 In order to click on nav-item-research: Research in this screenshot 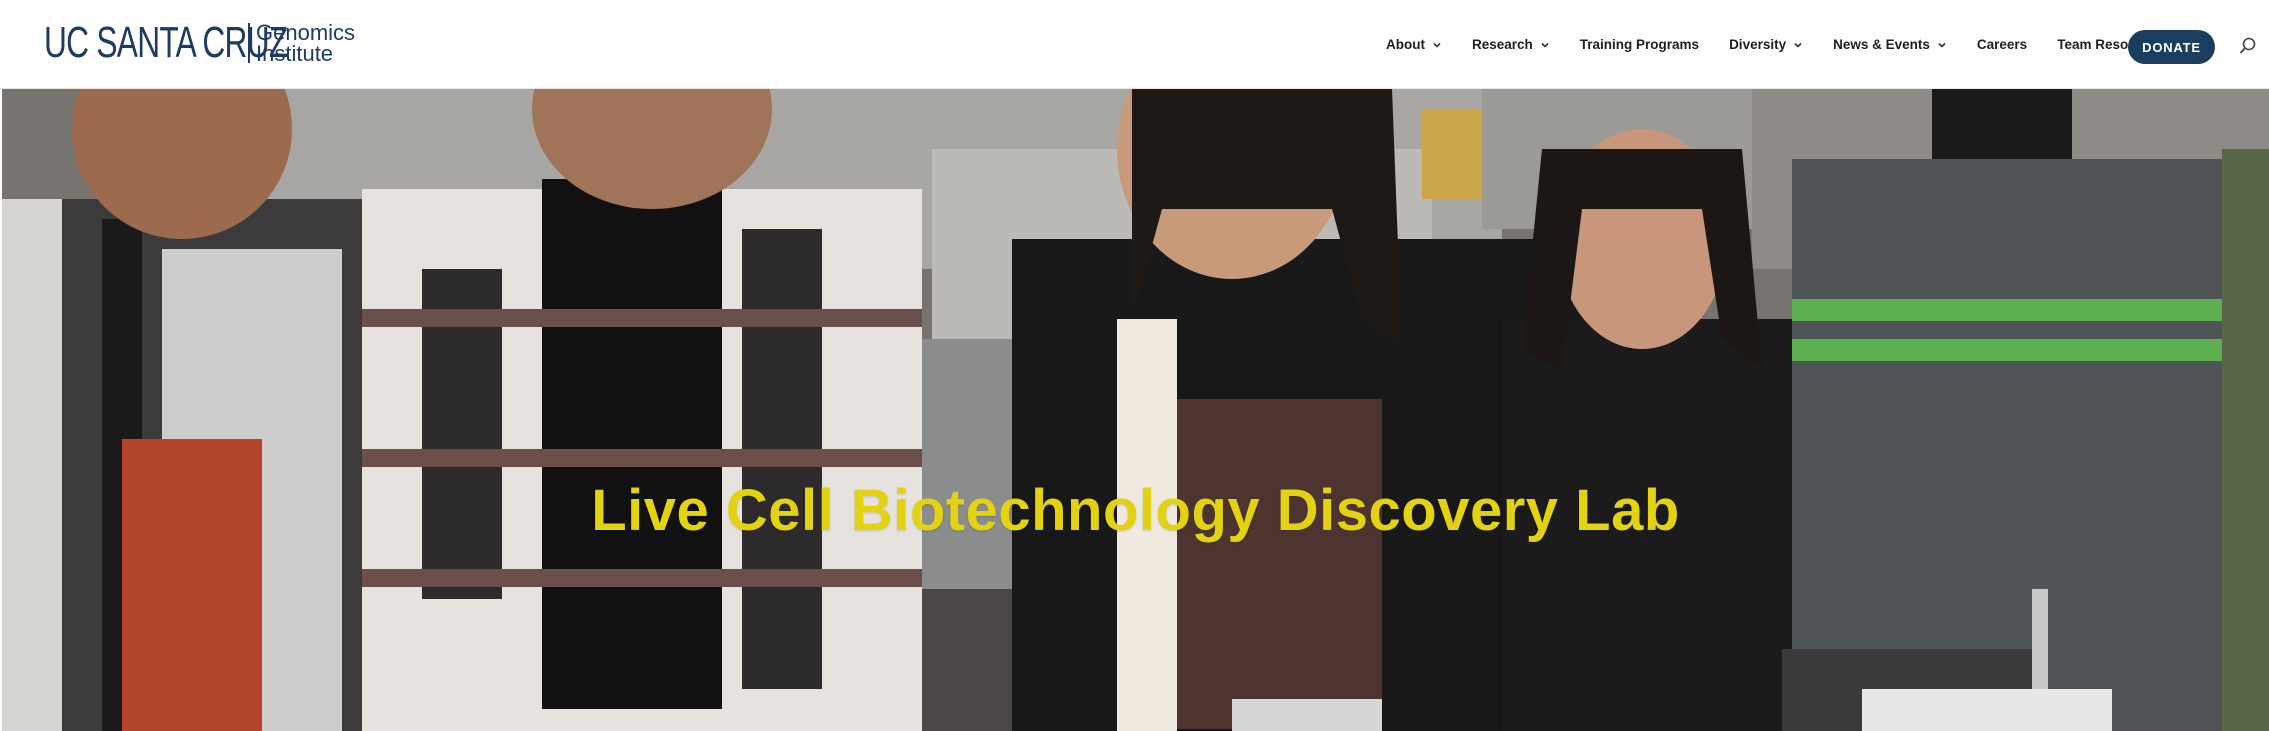, I will do `click(1511, 44)`.